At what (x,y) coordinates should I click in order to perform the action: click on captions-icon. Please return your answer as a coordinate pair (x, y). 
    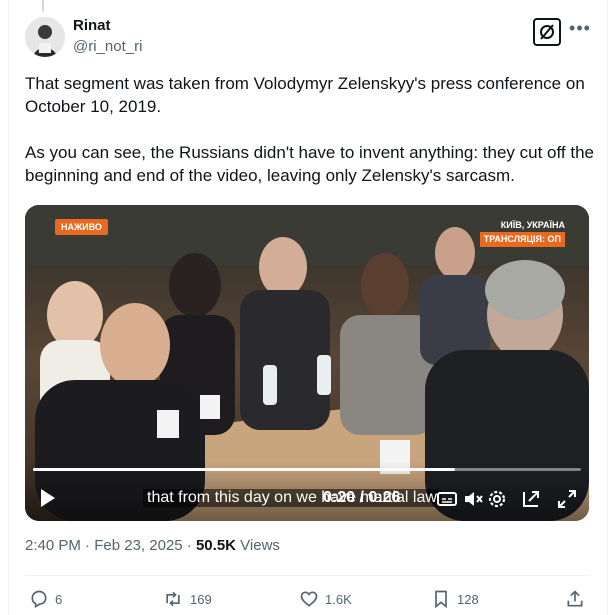
    Looking at the image, I should click on (447, 499).